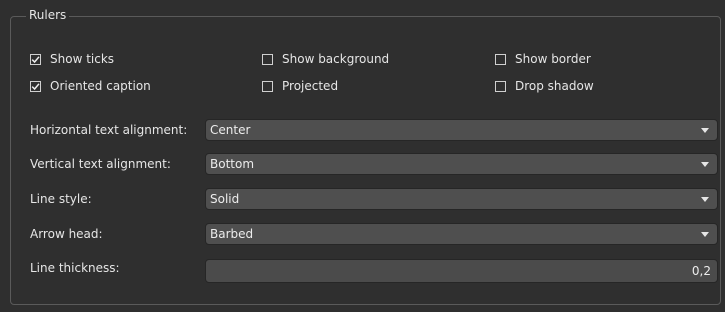 This screenshot has width=725, height=312. Describe the element at coordinates (554, 86) in the screenshot. I see `drop-shadow-label: Drop shadow` at that location.